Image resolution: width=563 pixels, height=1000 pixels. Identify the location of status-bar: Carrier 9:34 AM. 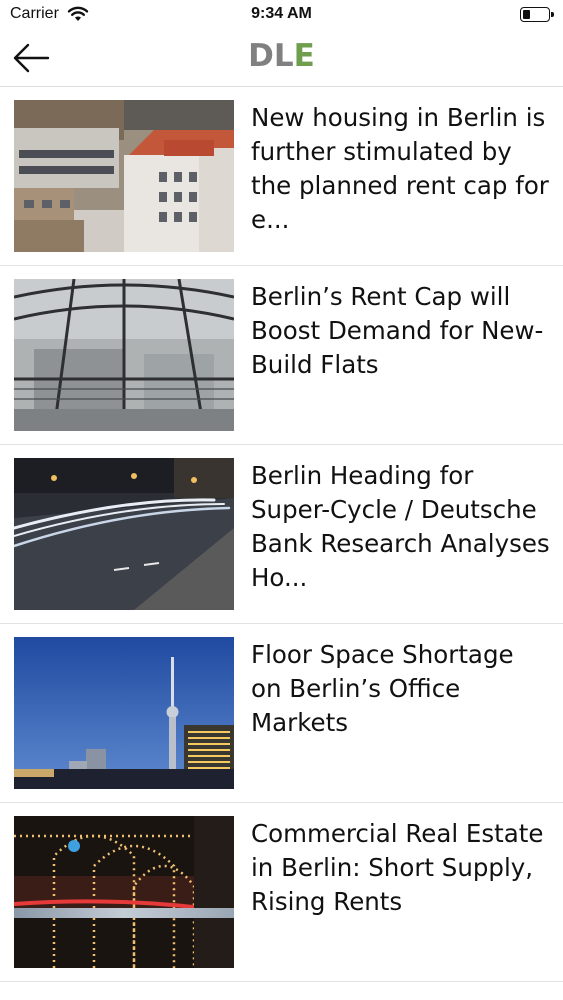
(281, 15).